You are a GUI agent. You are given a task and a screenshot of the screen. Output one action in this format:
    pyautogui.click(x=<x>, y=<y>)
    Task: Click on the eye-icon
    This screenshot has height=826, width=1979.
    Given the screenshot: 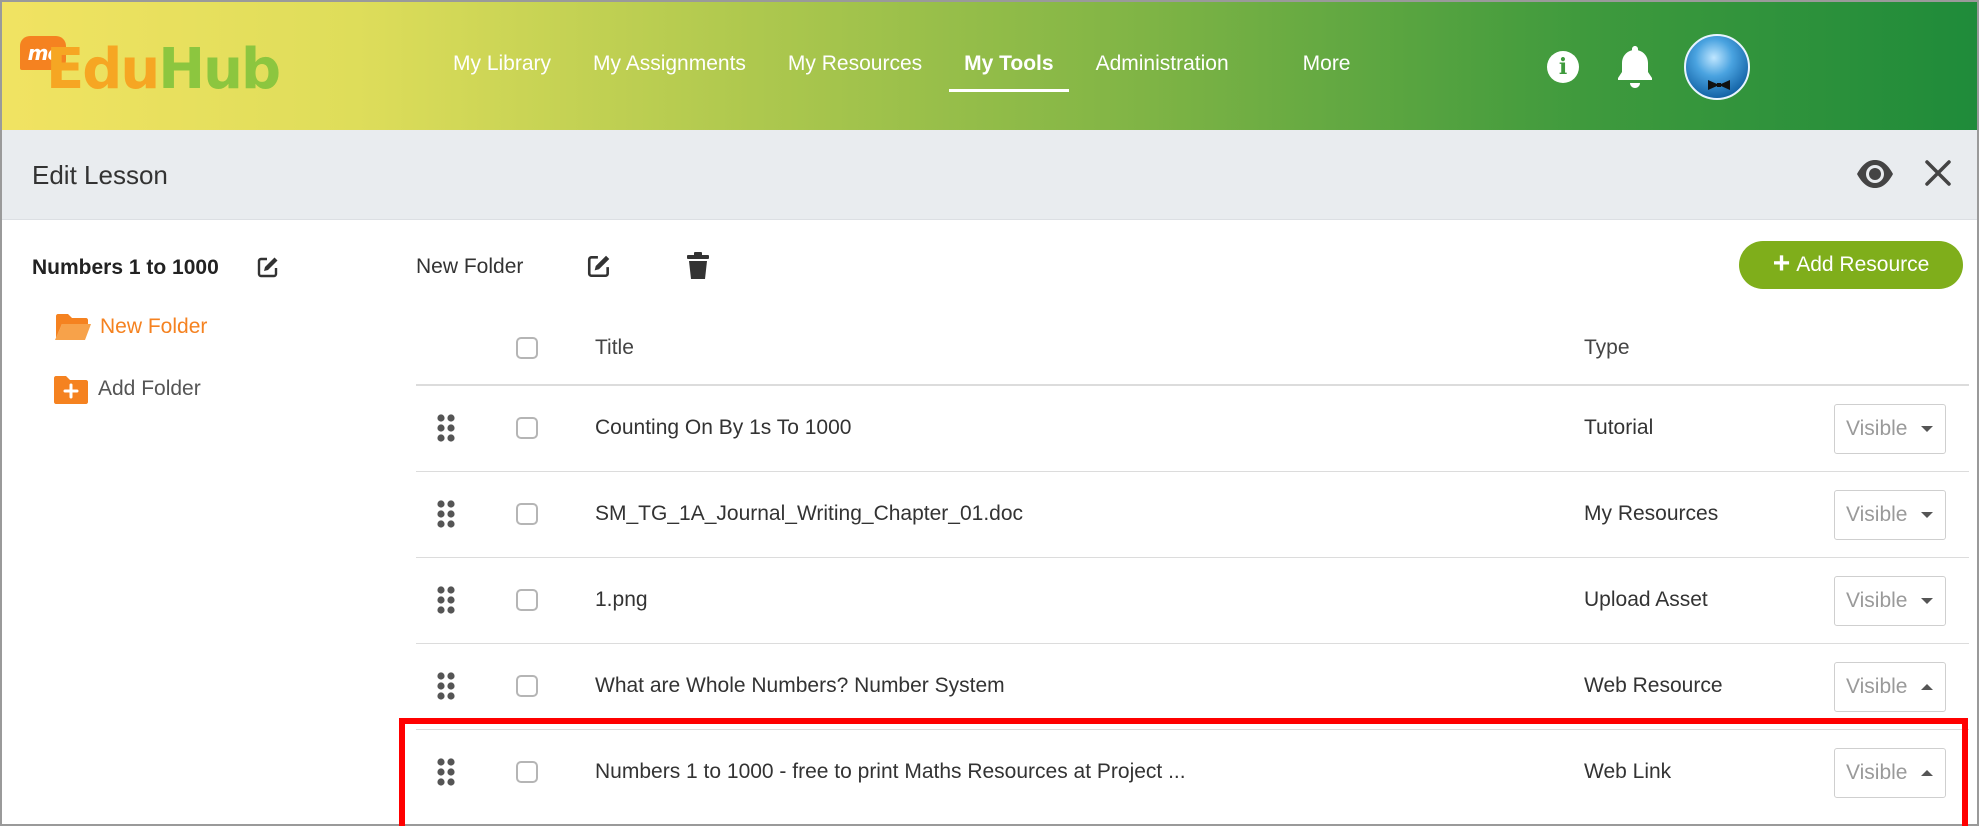 What is the action you would take?
    pyautogui.click(x=1875, y=174)
    